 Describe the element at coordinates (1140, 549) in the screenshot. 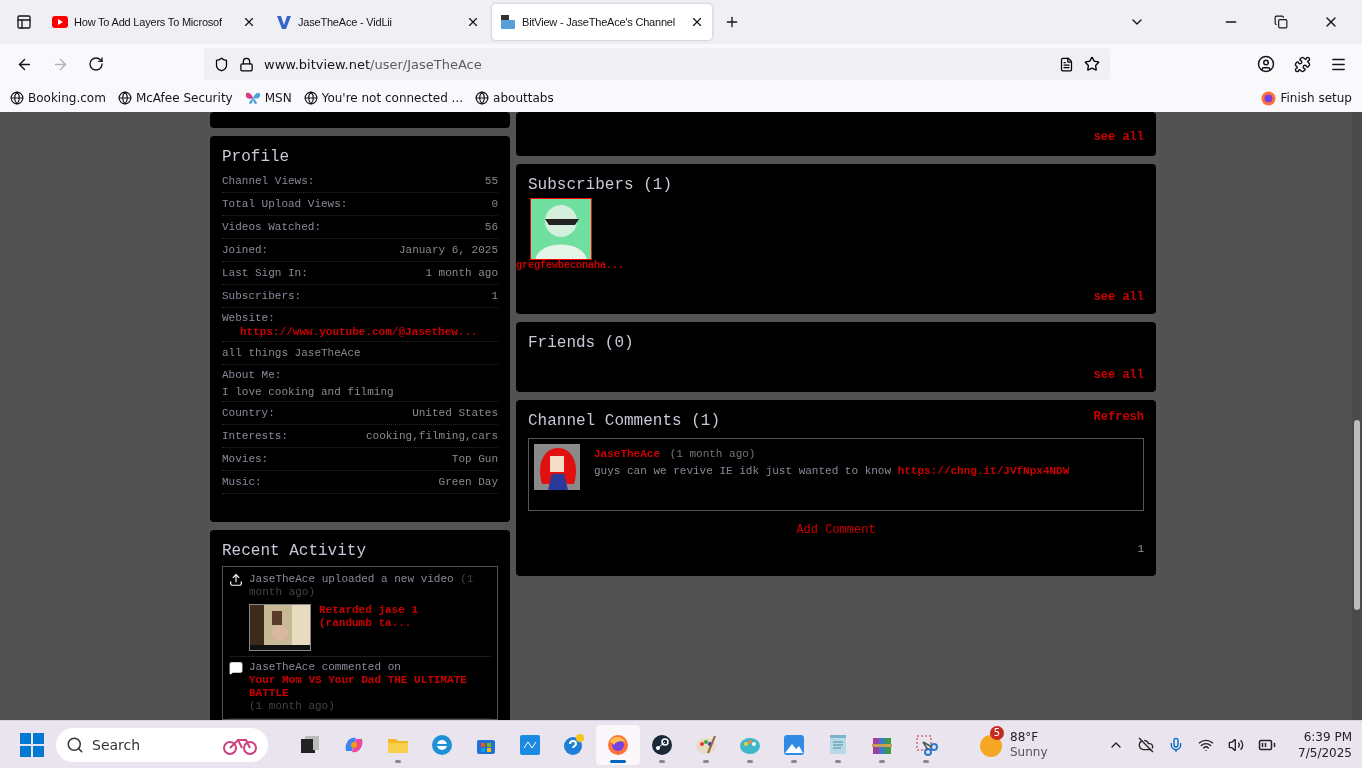

I see `page-number: 1` at that location.